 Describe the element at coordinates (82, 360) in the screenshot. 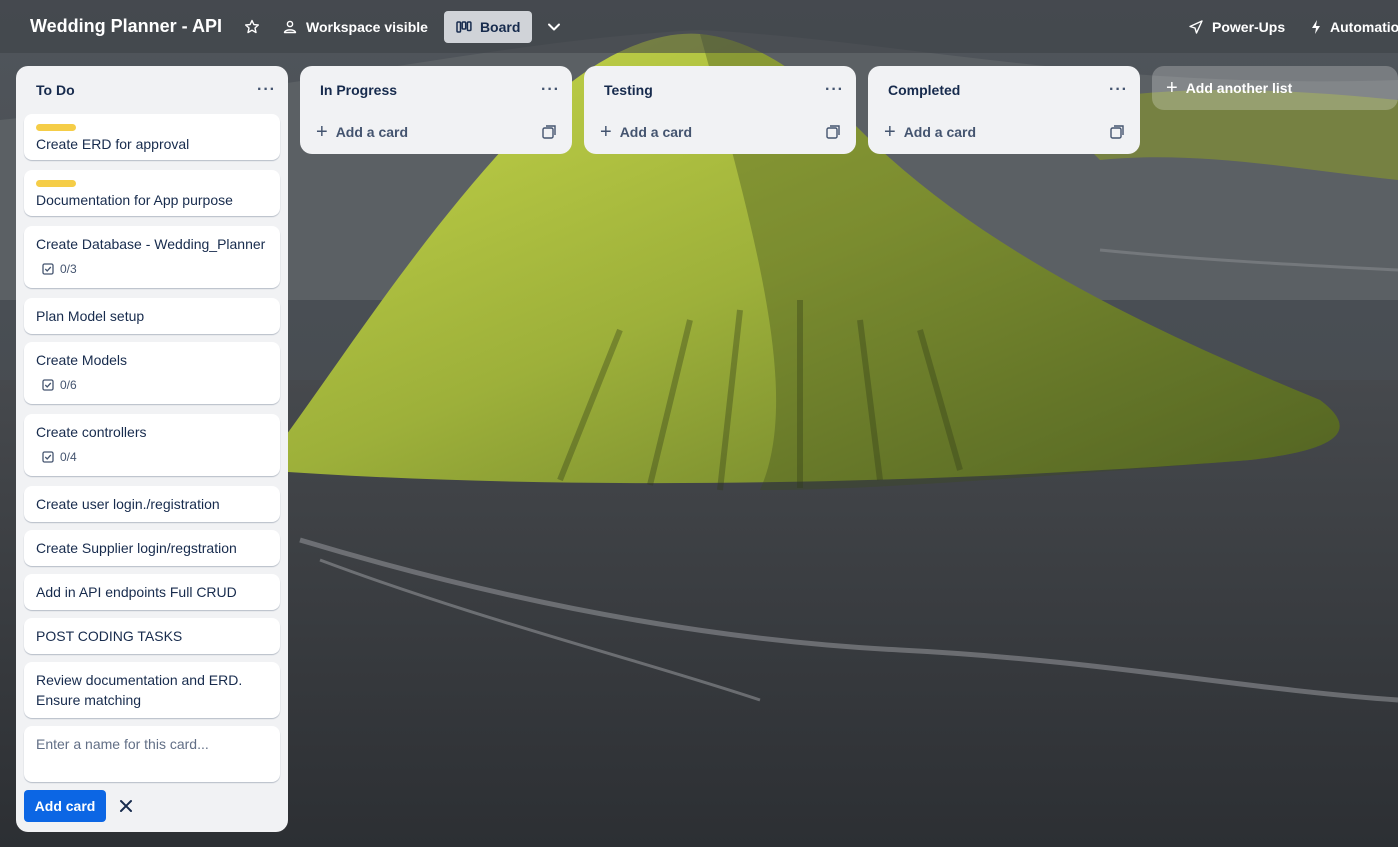

I see `card-title: Create Models` at that location.